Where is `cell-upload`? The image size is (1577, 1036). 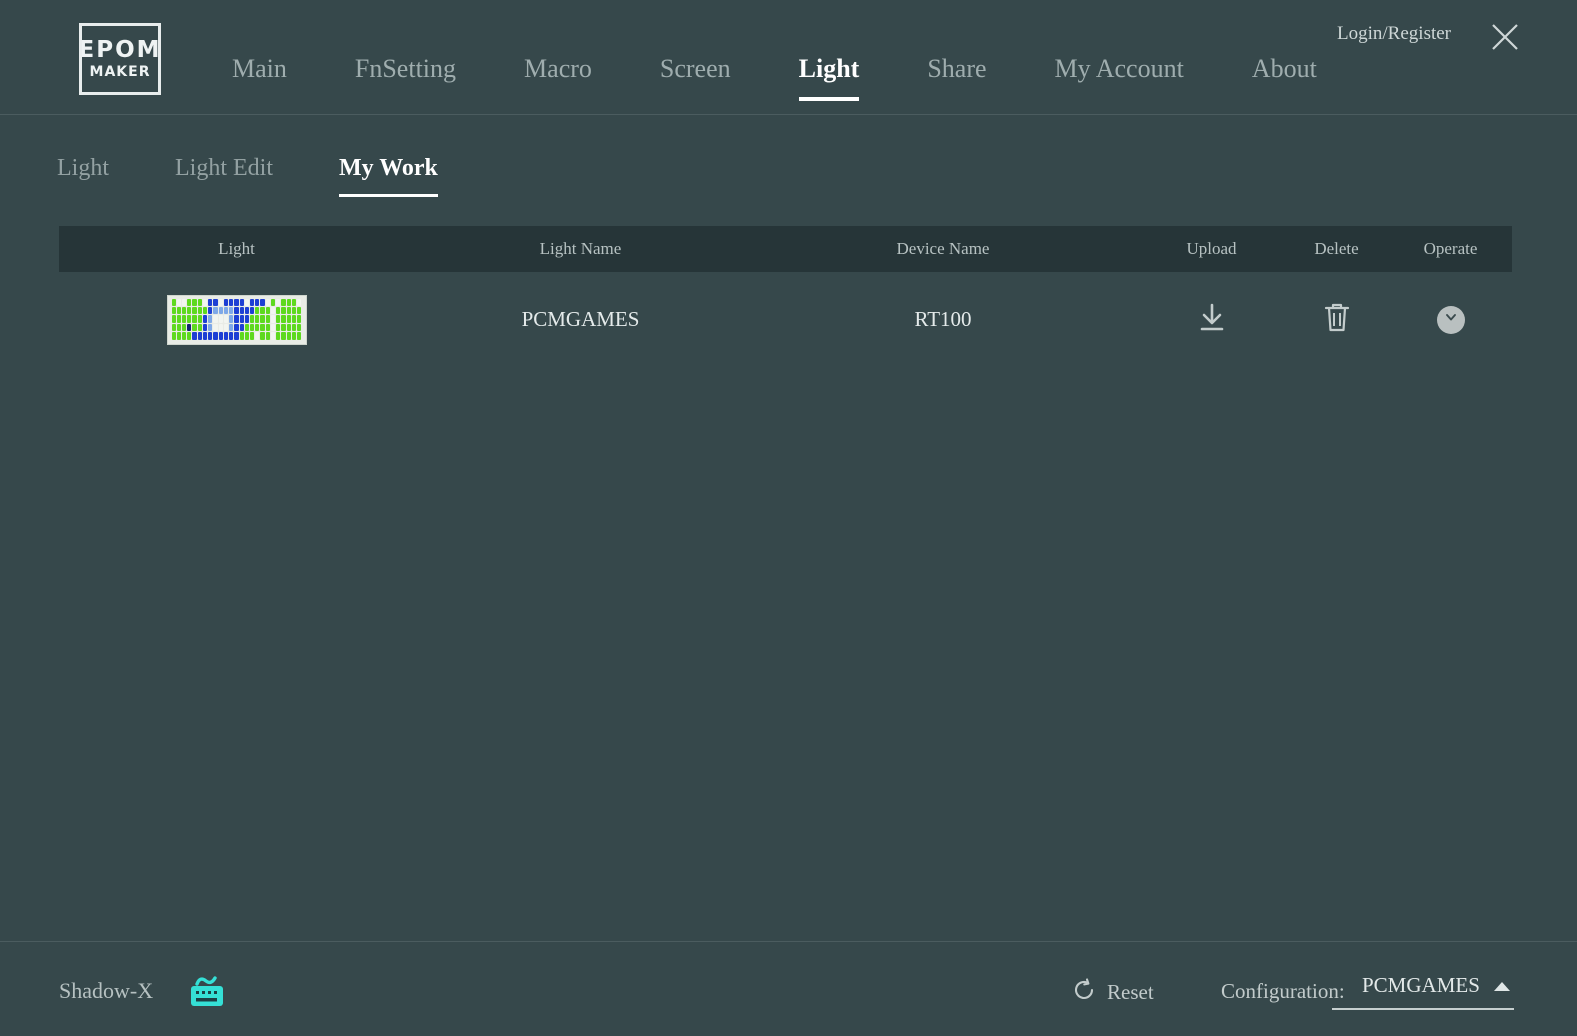 cell-upload is located at coordinates (1211, 319).